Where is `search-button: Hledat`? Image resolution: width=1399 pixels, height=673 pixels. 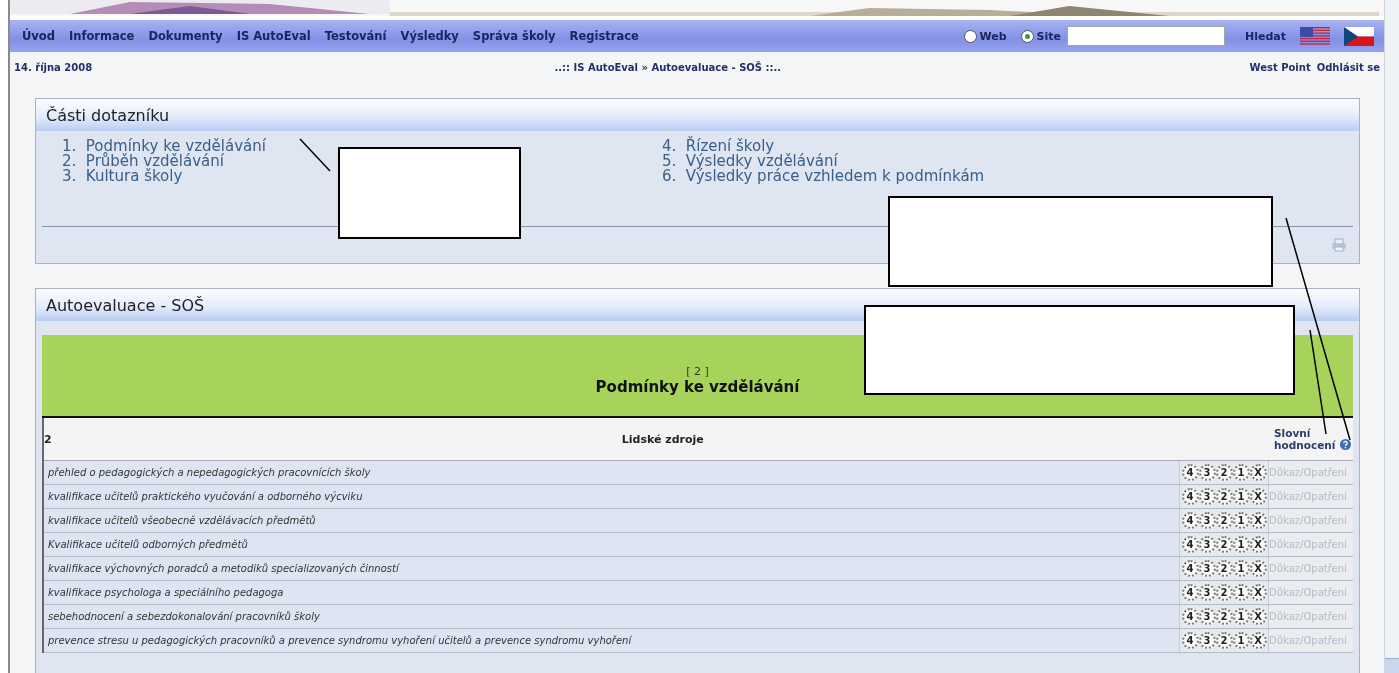 search-button: Hledat is located at coordinates (1266, 36).